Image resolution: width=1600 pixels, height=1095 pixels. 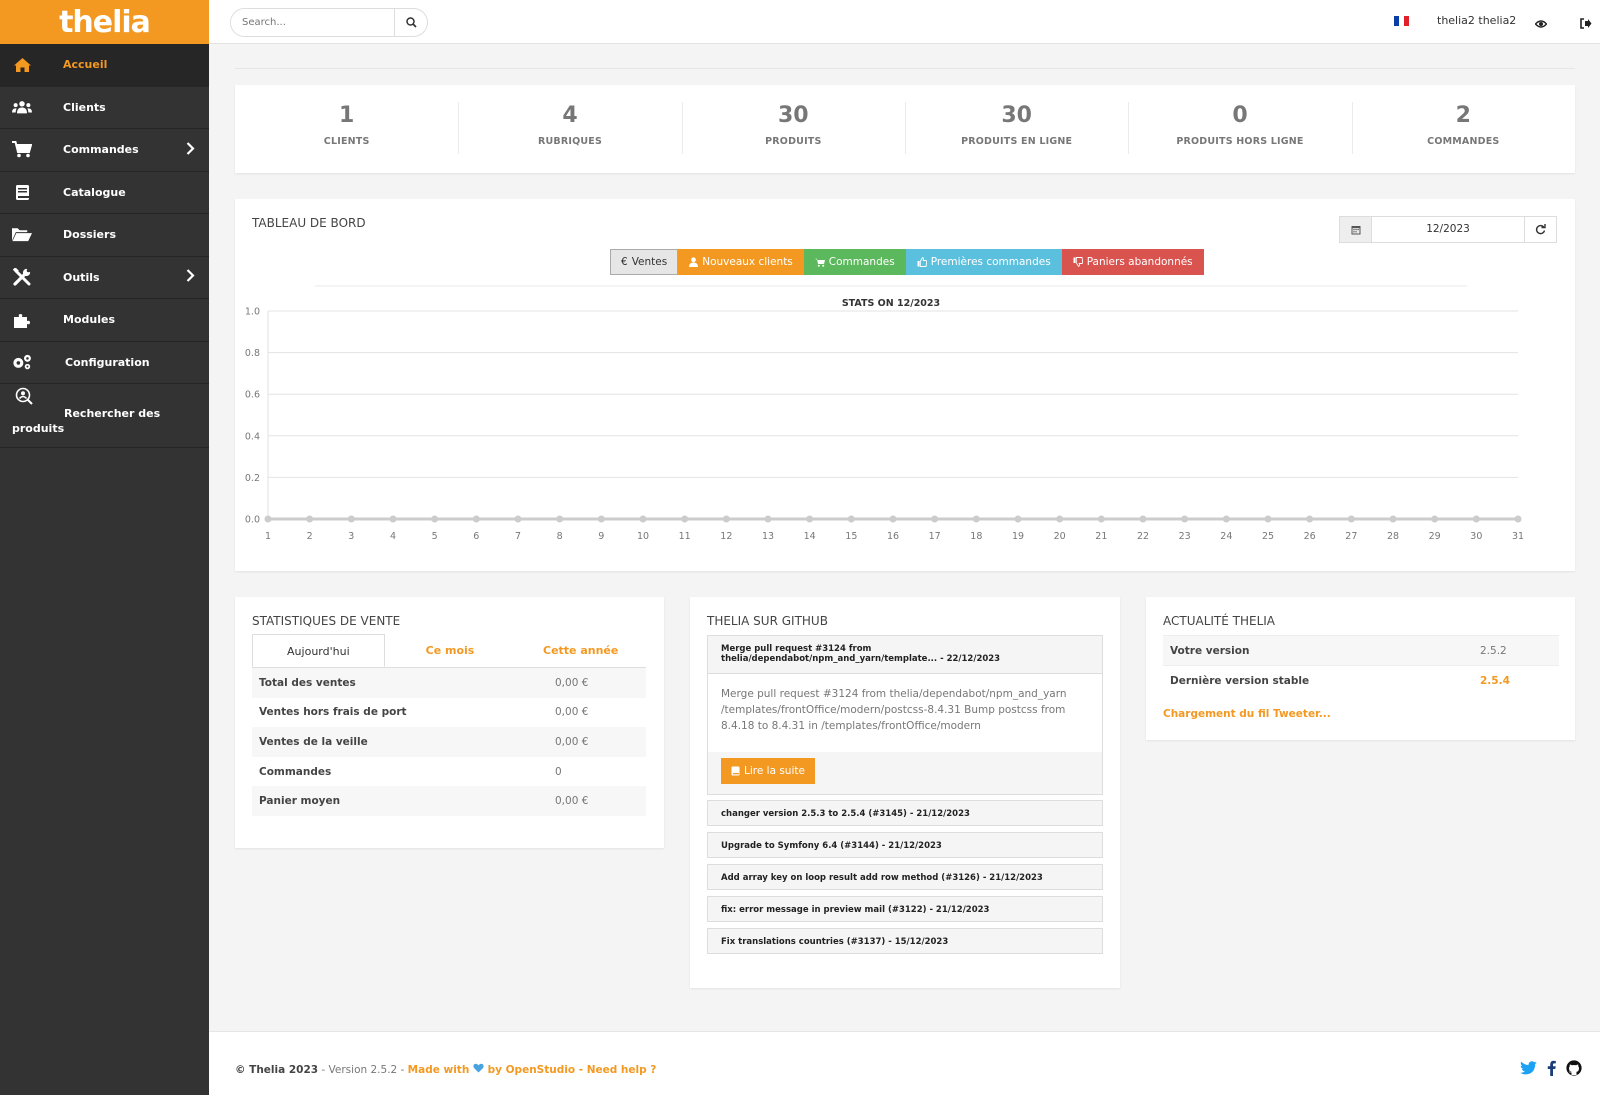 I want to click on french-flag-icon, so click(x=1401, y=21).